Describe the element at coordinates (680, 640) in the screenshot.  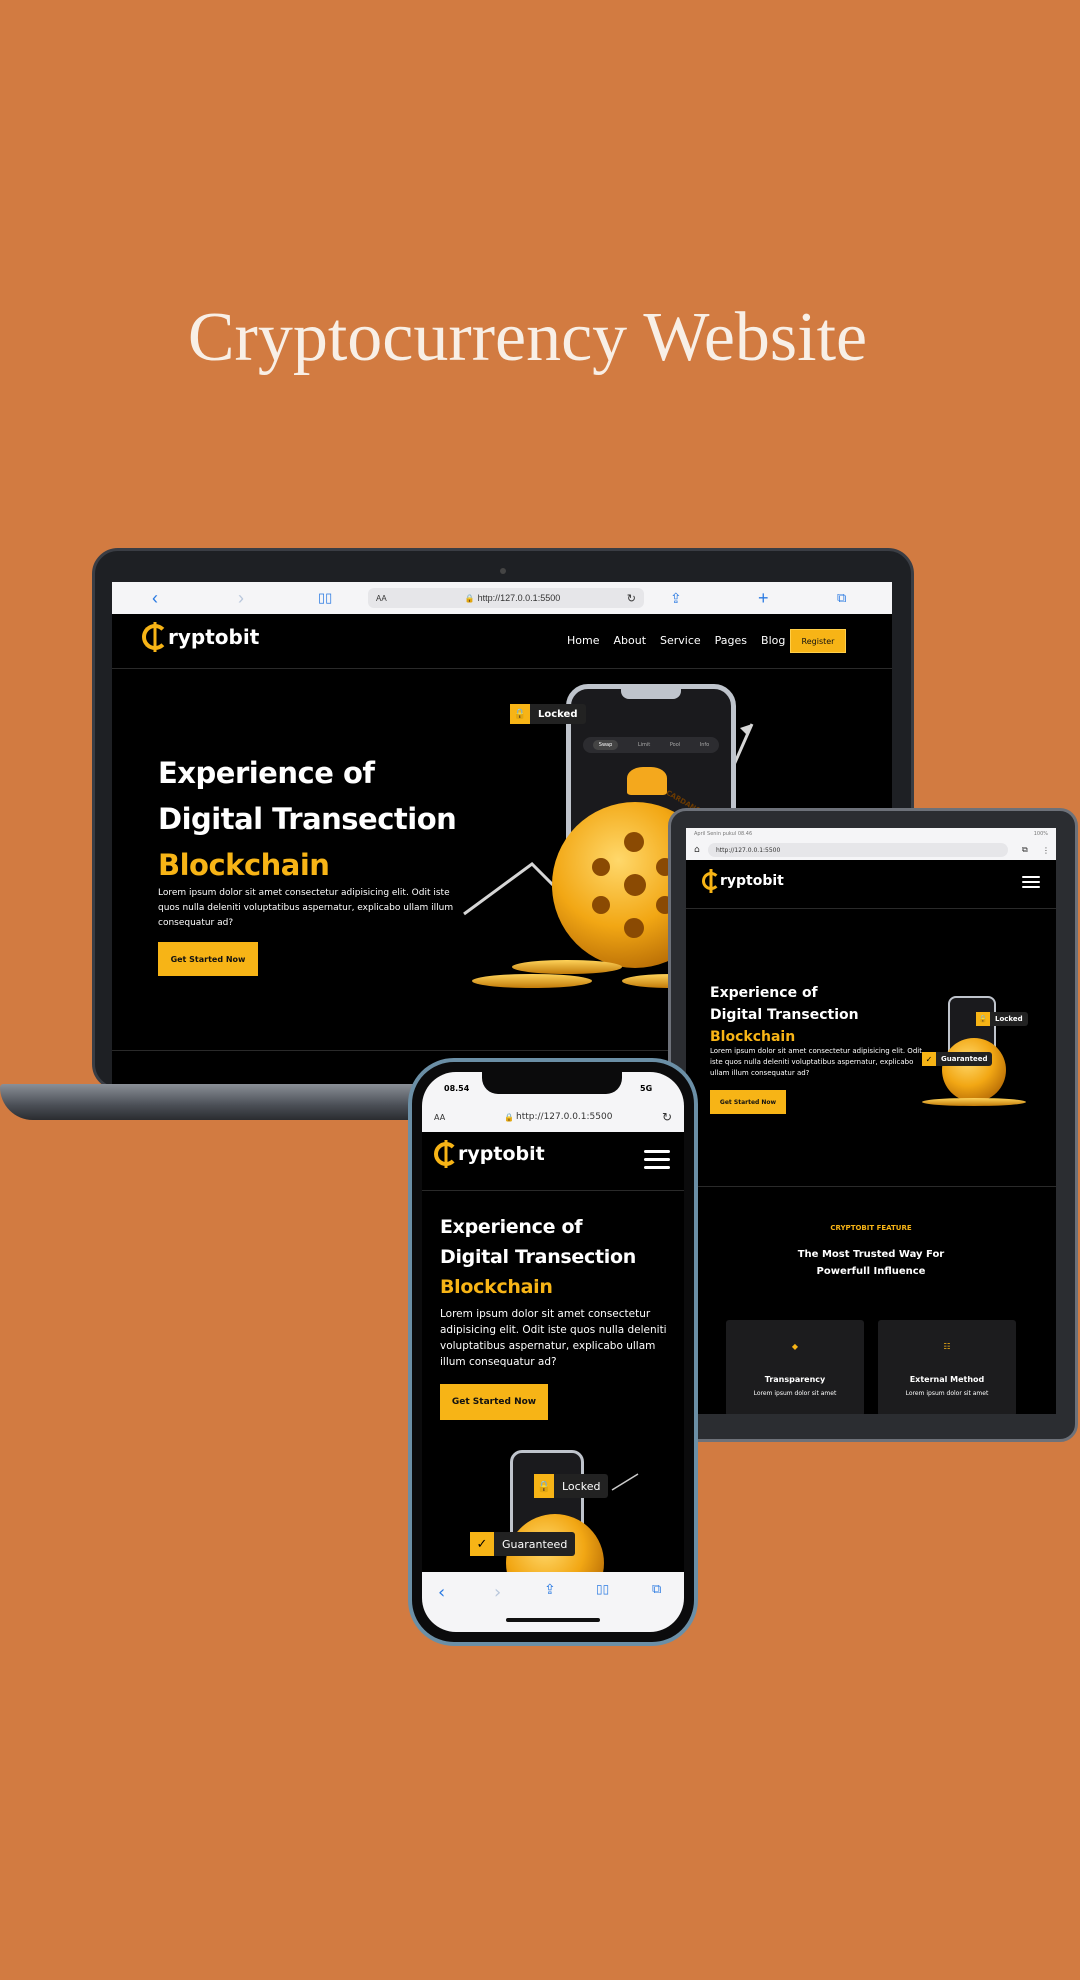
I see `nav-service: Service` at that location.